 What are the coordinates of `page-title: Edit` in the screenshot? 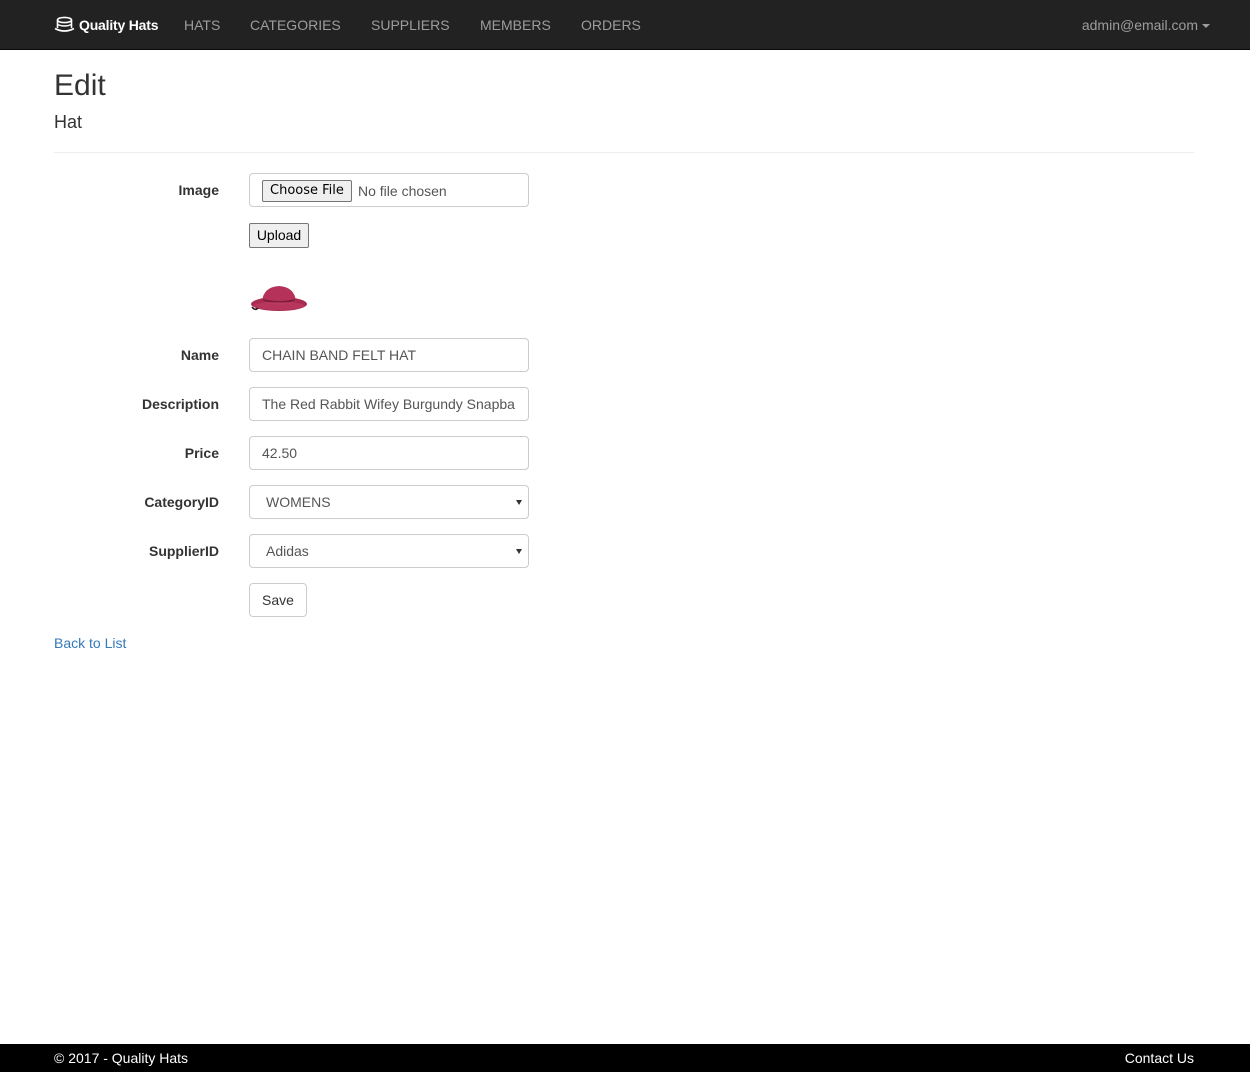 It's located at (80, 85).